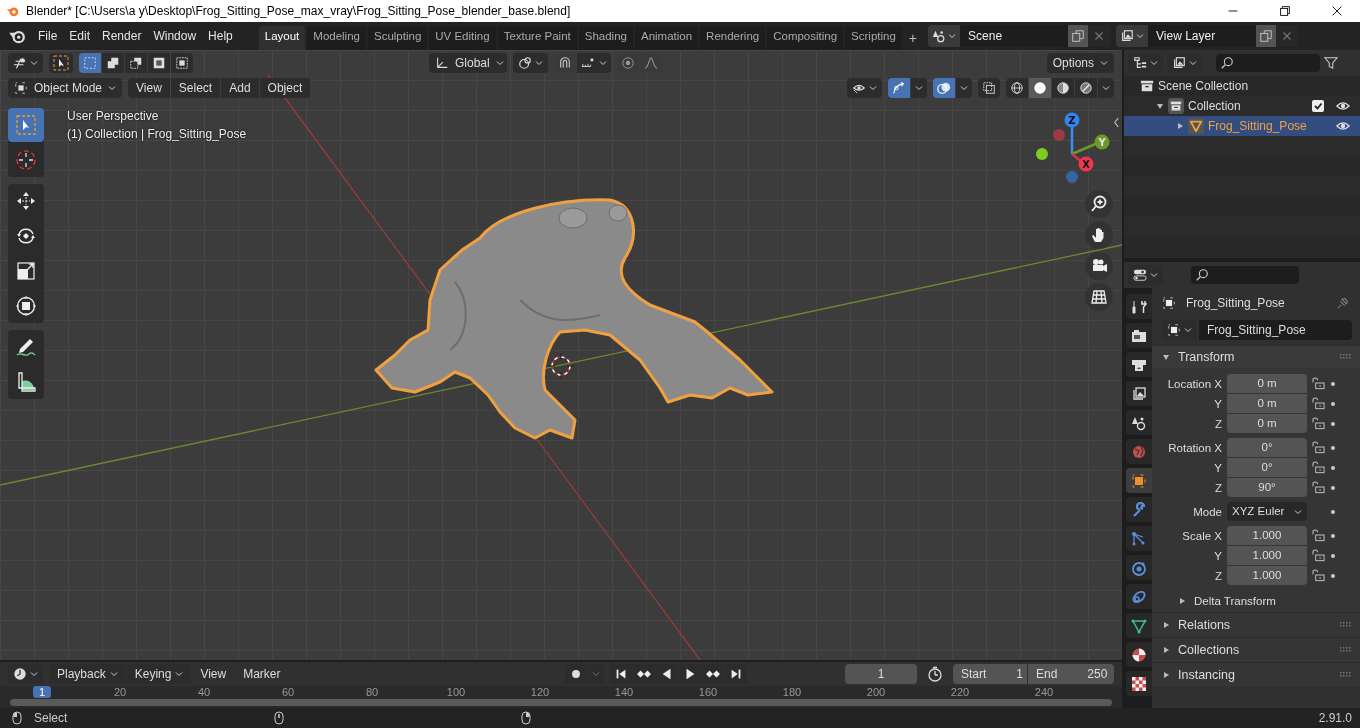  Describe the element at coordinates (240, 87) in the screenshot. I see `viewport-menu: Add` at that location.